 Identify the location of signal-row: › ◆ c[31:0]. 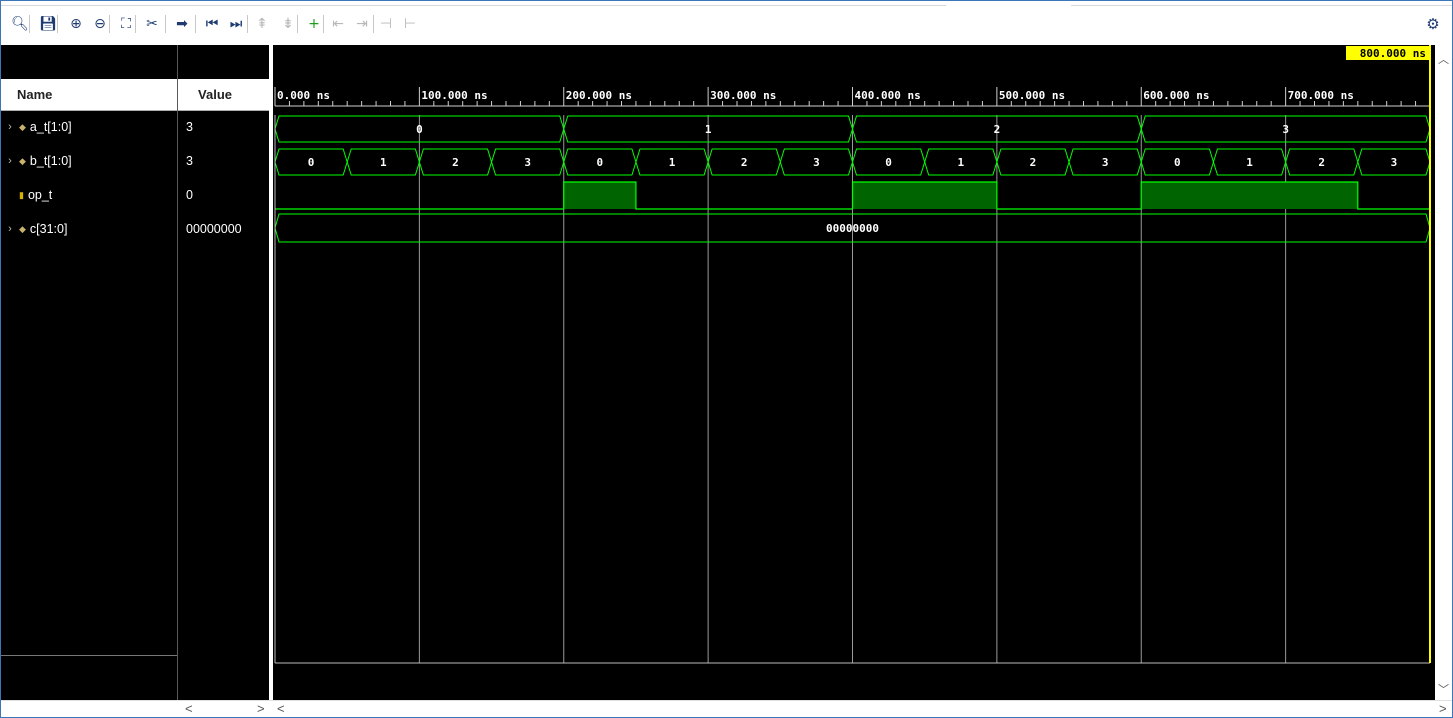
(89, 229).